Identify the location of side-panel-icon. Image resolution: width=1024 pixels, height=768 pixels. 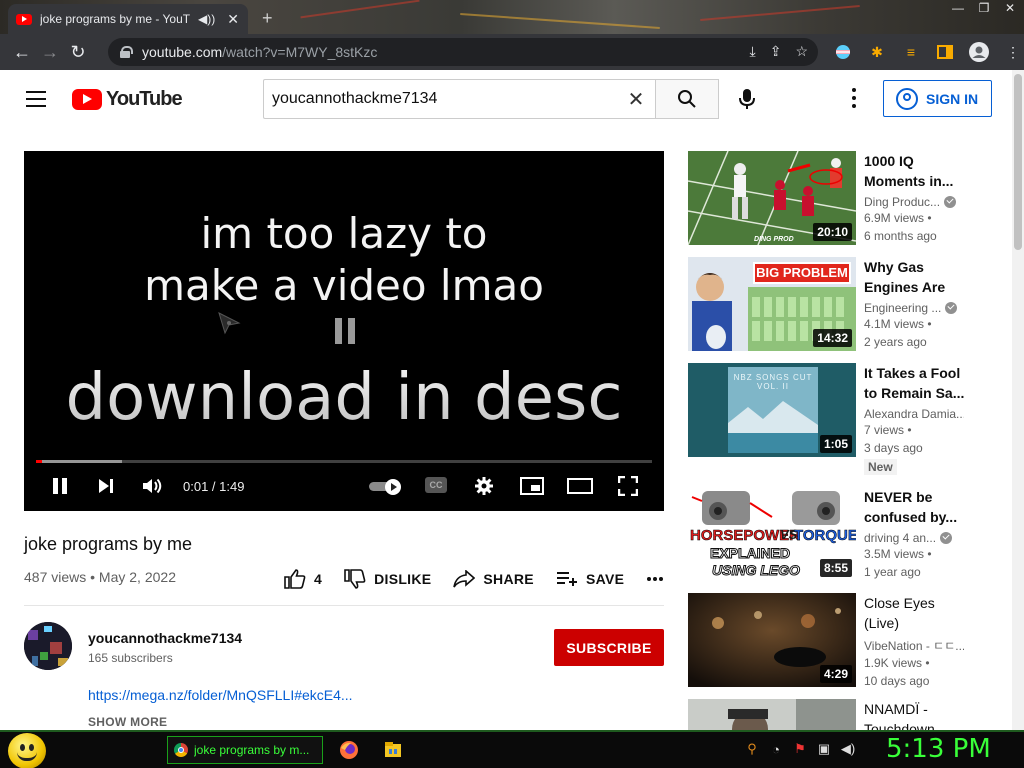
(945, 52).